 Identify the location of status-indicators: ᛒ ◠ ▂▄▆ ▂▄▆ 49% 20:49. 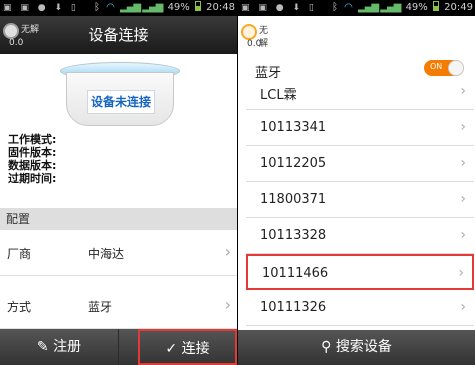
(402, 8).